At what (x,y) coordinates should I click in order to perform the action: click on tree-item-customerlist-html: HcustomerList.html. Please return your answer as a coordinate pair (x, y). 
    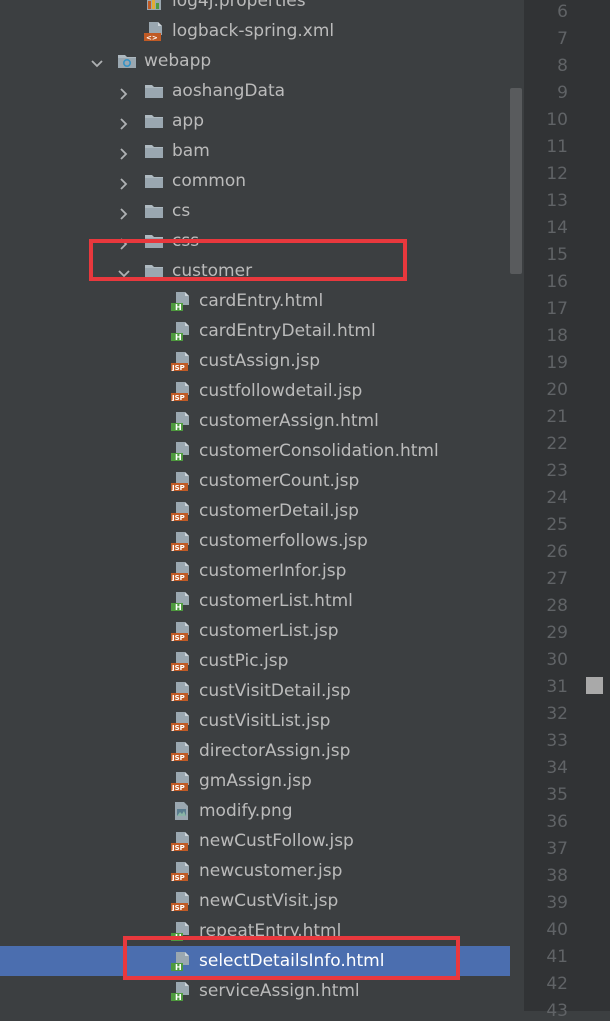
    Looking at the image, I should click on (255, 601).